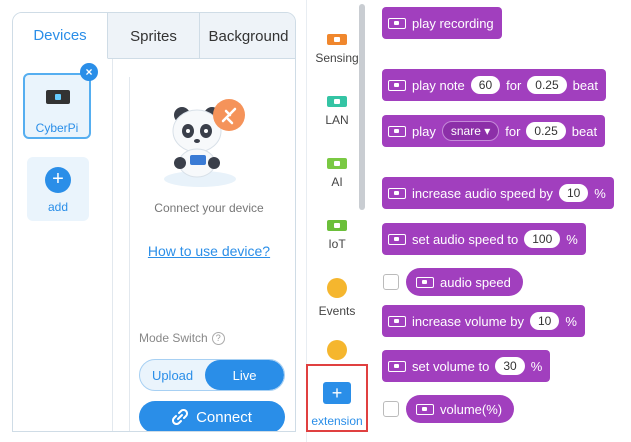  I want to click on device-list: CyberPi × + add, so click(63, 245).